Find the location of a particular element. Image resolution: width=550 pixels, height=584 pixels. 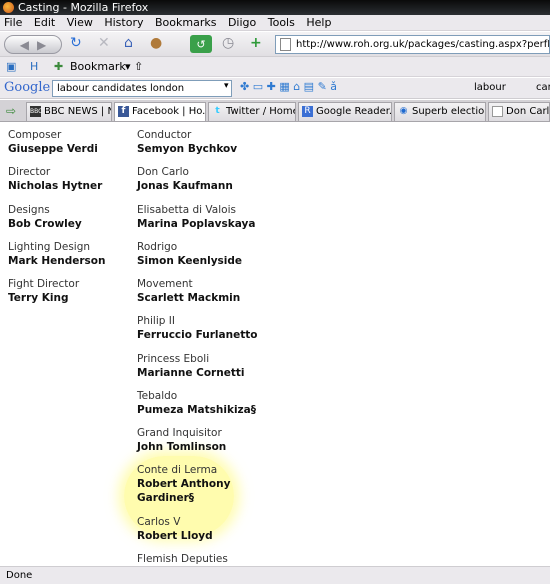

credit-name: Robert Lloyd is located at coordinates (175, 536).